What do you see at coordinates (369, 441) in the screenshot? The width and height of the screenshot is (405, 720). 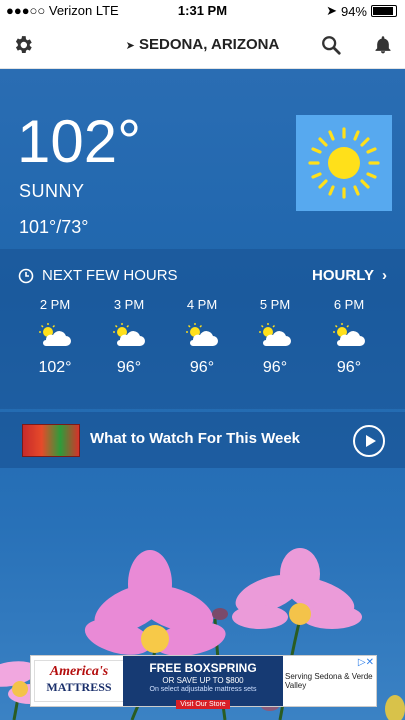 I see `play-icon` at bounding box center [369, 441].